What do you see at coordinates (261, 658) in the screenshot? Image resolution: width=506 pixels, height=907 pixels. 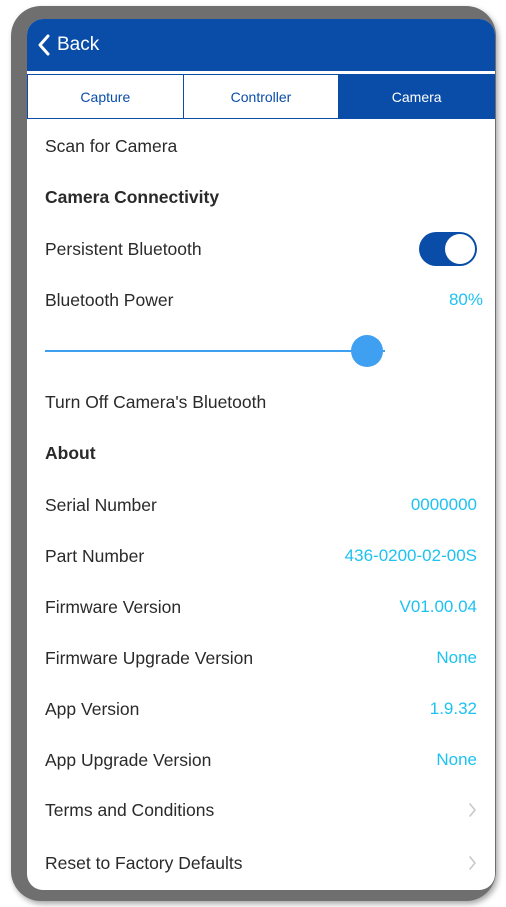 I see `firmware-upgrade-row: Firmware Upgrade Version None` at bounding box center [261, 658].